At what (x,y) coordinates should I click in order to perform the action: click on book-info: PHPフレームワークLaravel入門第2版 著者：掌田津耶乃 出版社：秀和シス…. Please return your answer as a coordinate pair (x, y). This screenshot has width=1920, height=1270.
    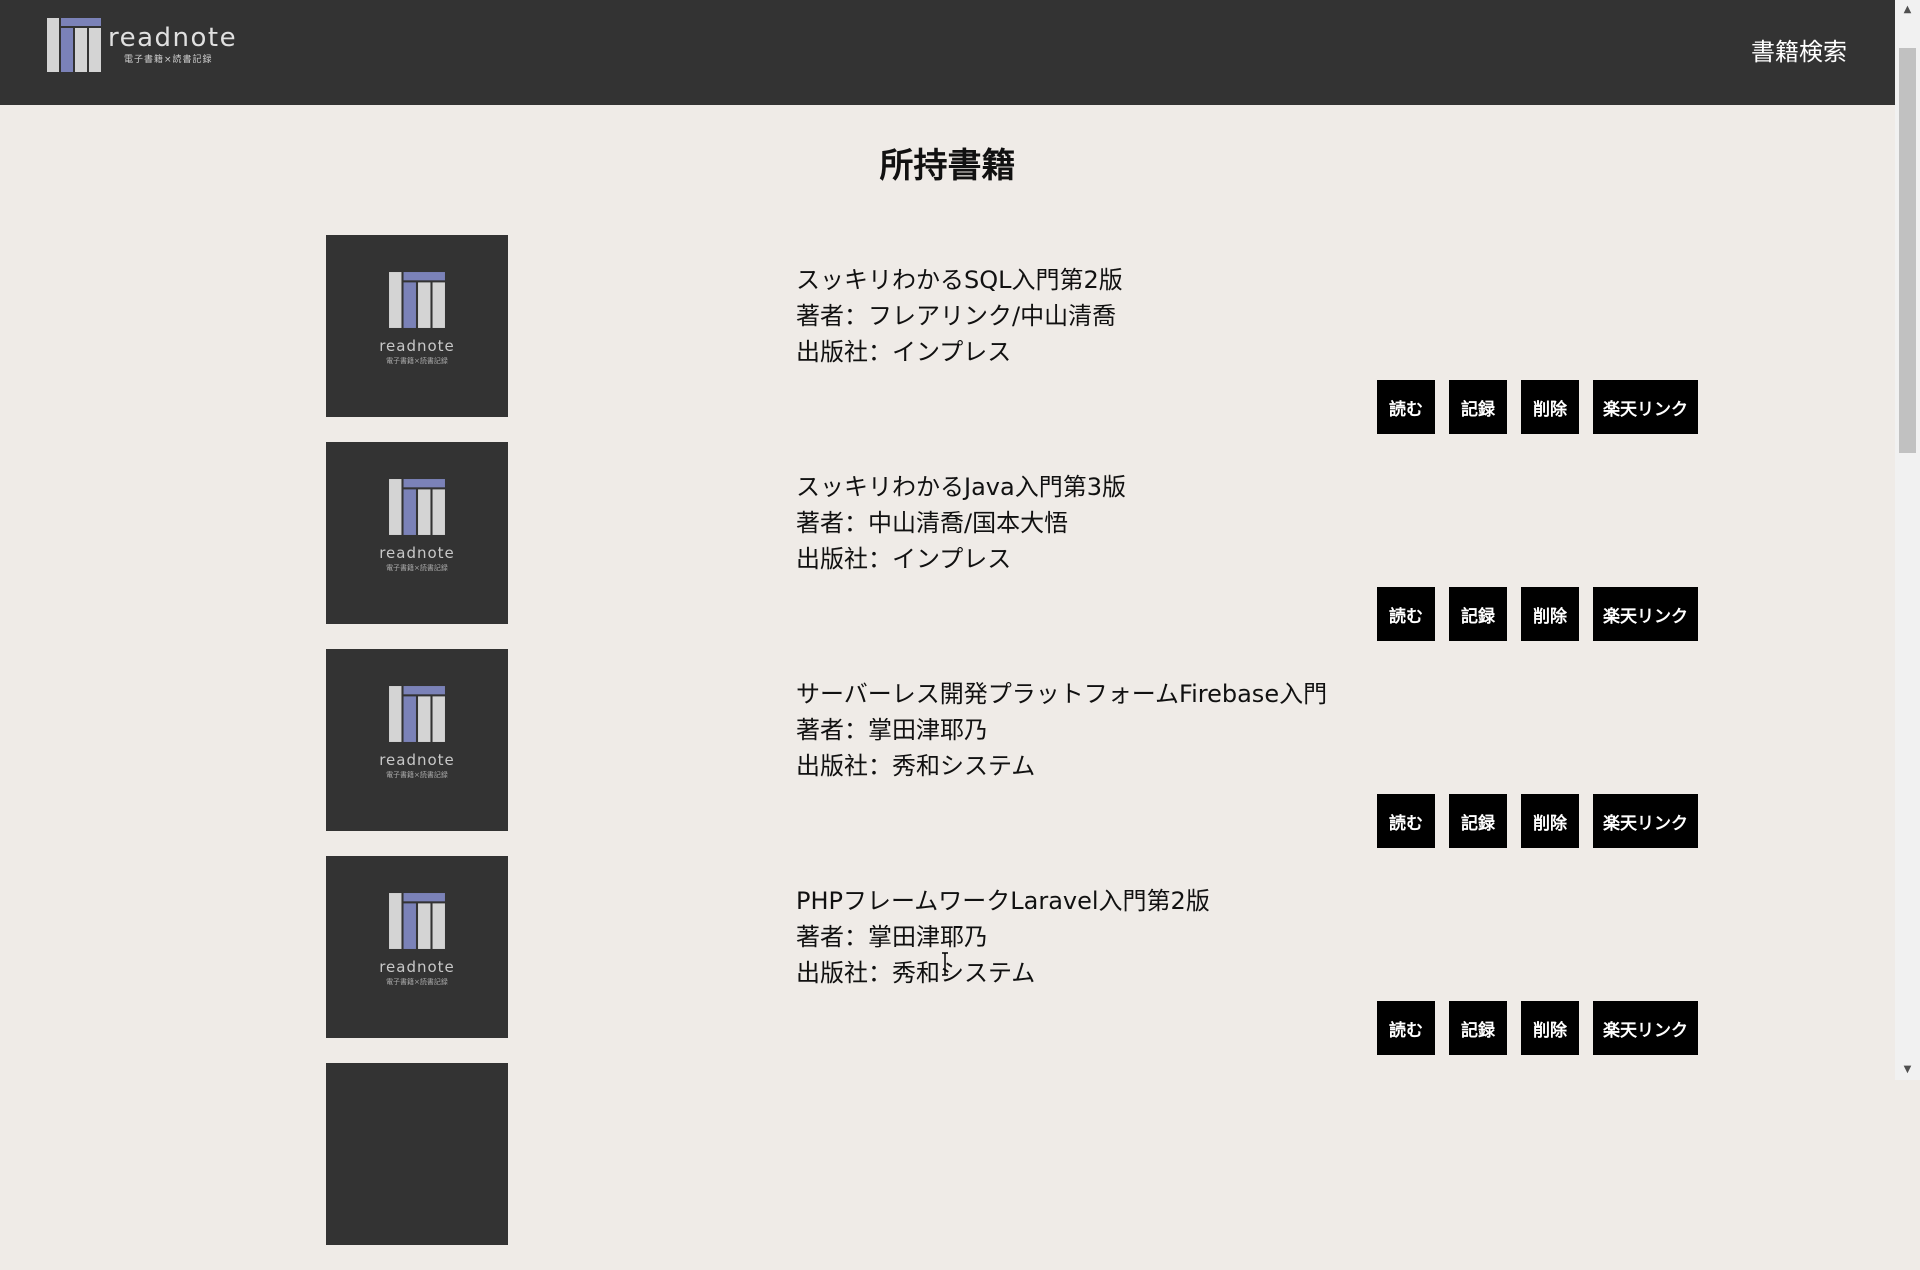
    Looking at the image, I should click on (1003, 937).